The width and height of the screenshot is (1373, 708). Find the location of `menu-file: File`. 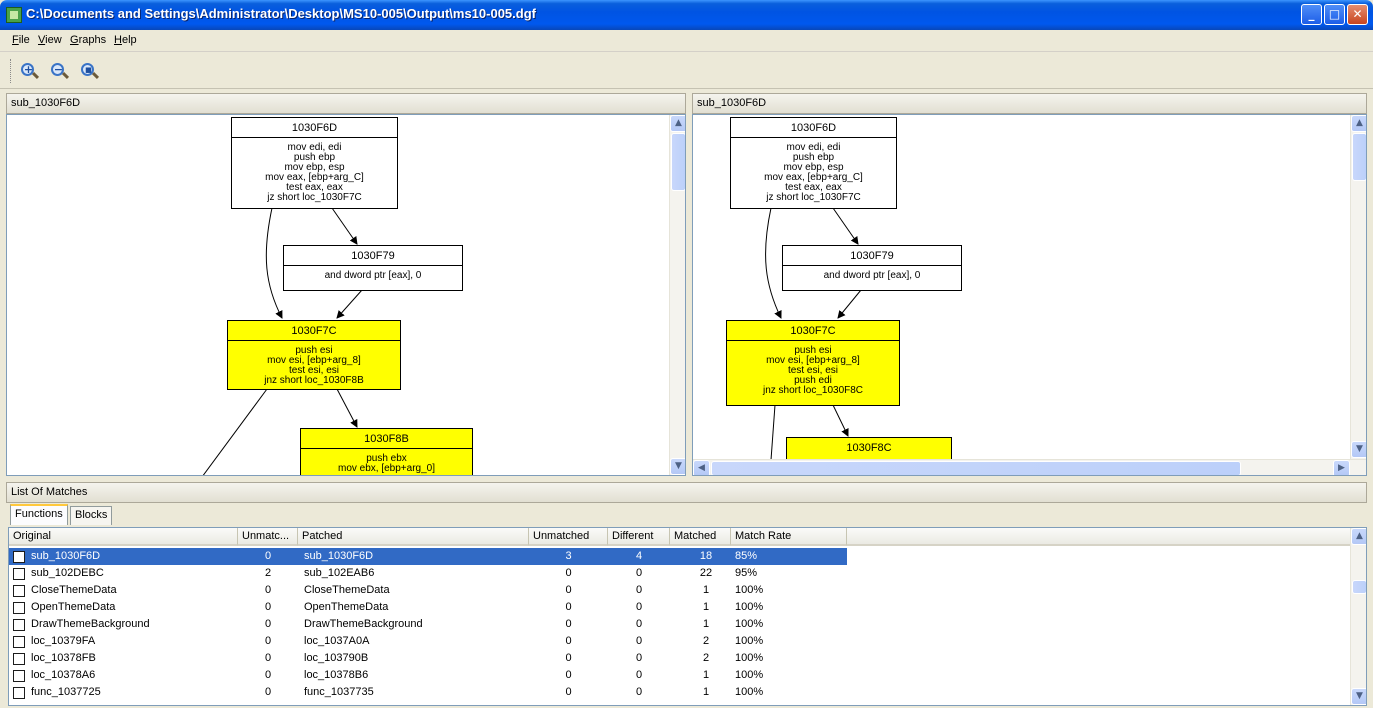

menu-file: File is located at coordinates (21, 40).